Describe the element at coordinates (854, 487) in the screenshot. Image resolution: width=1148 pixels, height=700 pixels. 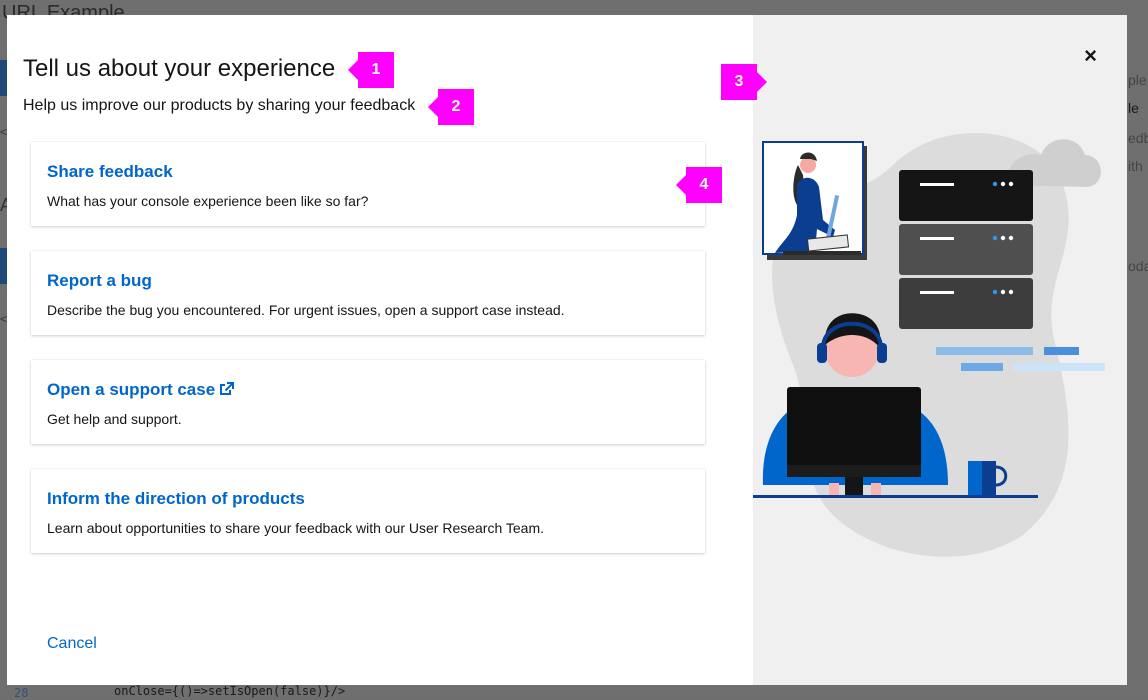
I see `monitor-stand` at that location.